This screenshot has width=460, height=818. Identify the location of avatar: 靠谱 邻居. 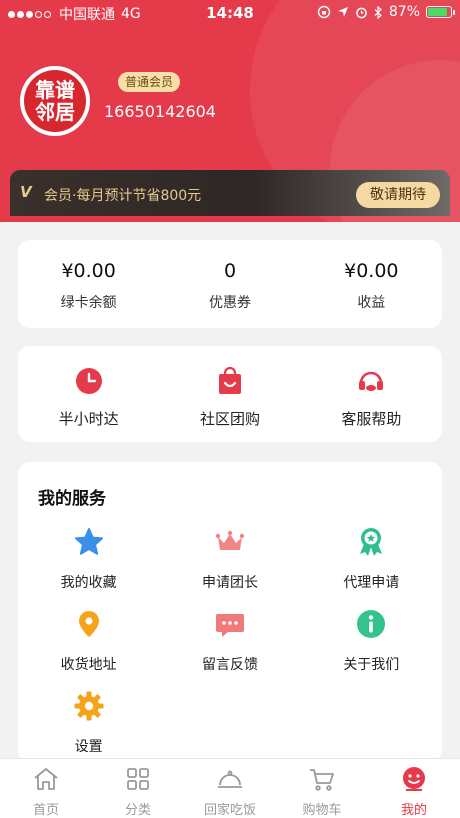
(55, 101).